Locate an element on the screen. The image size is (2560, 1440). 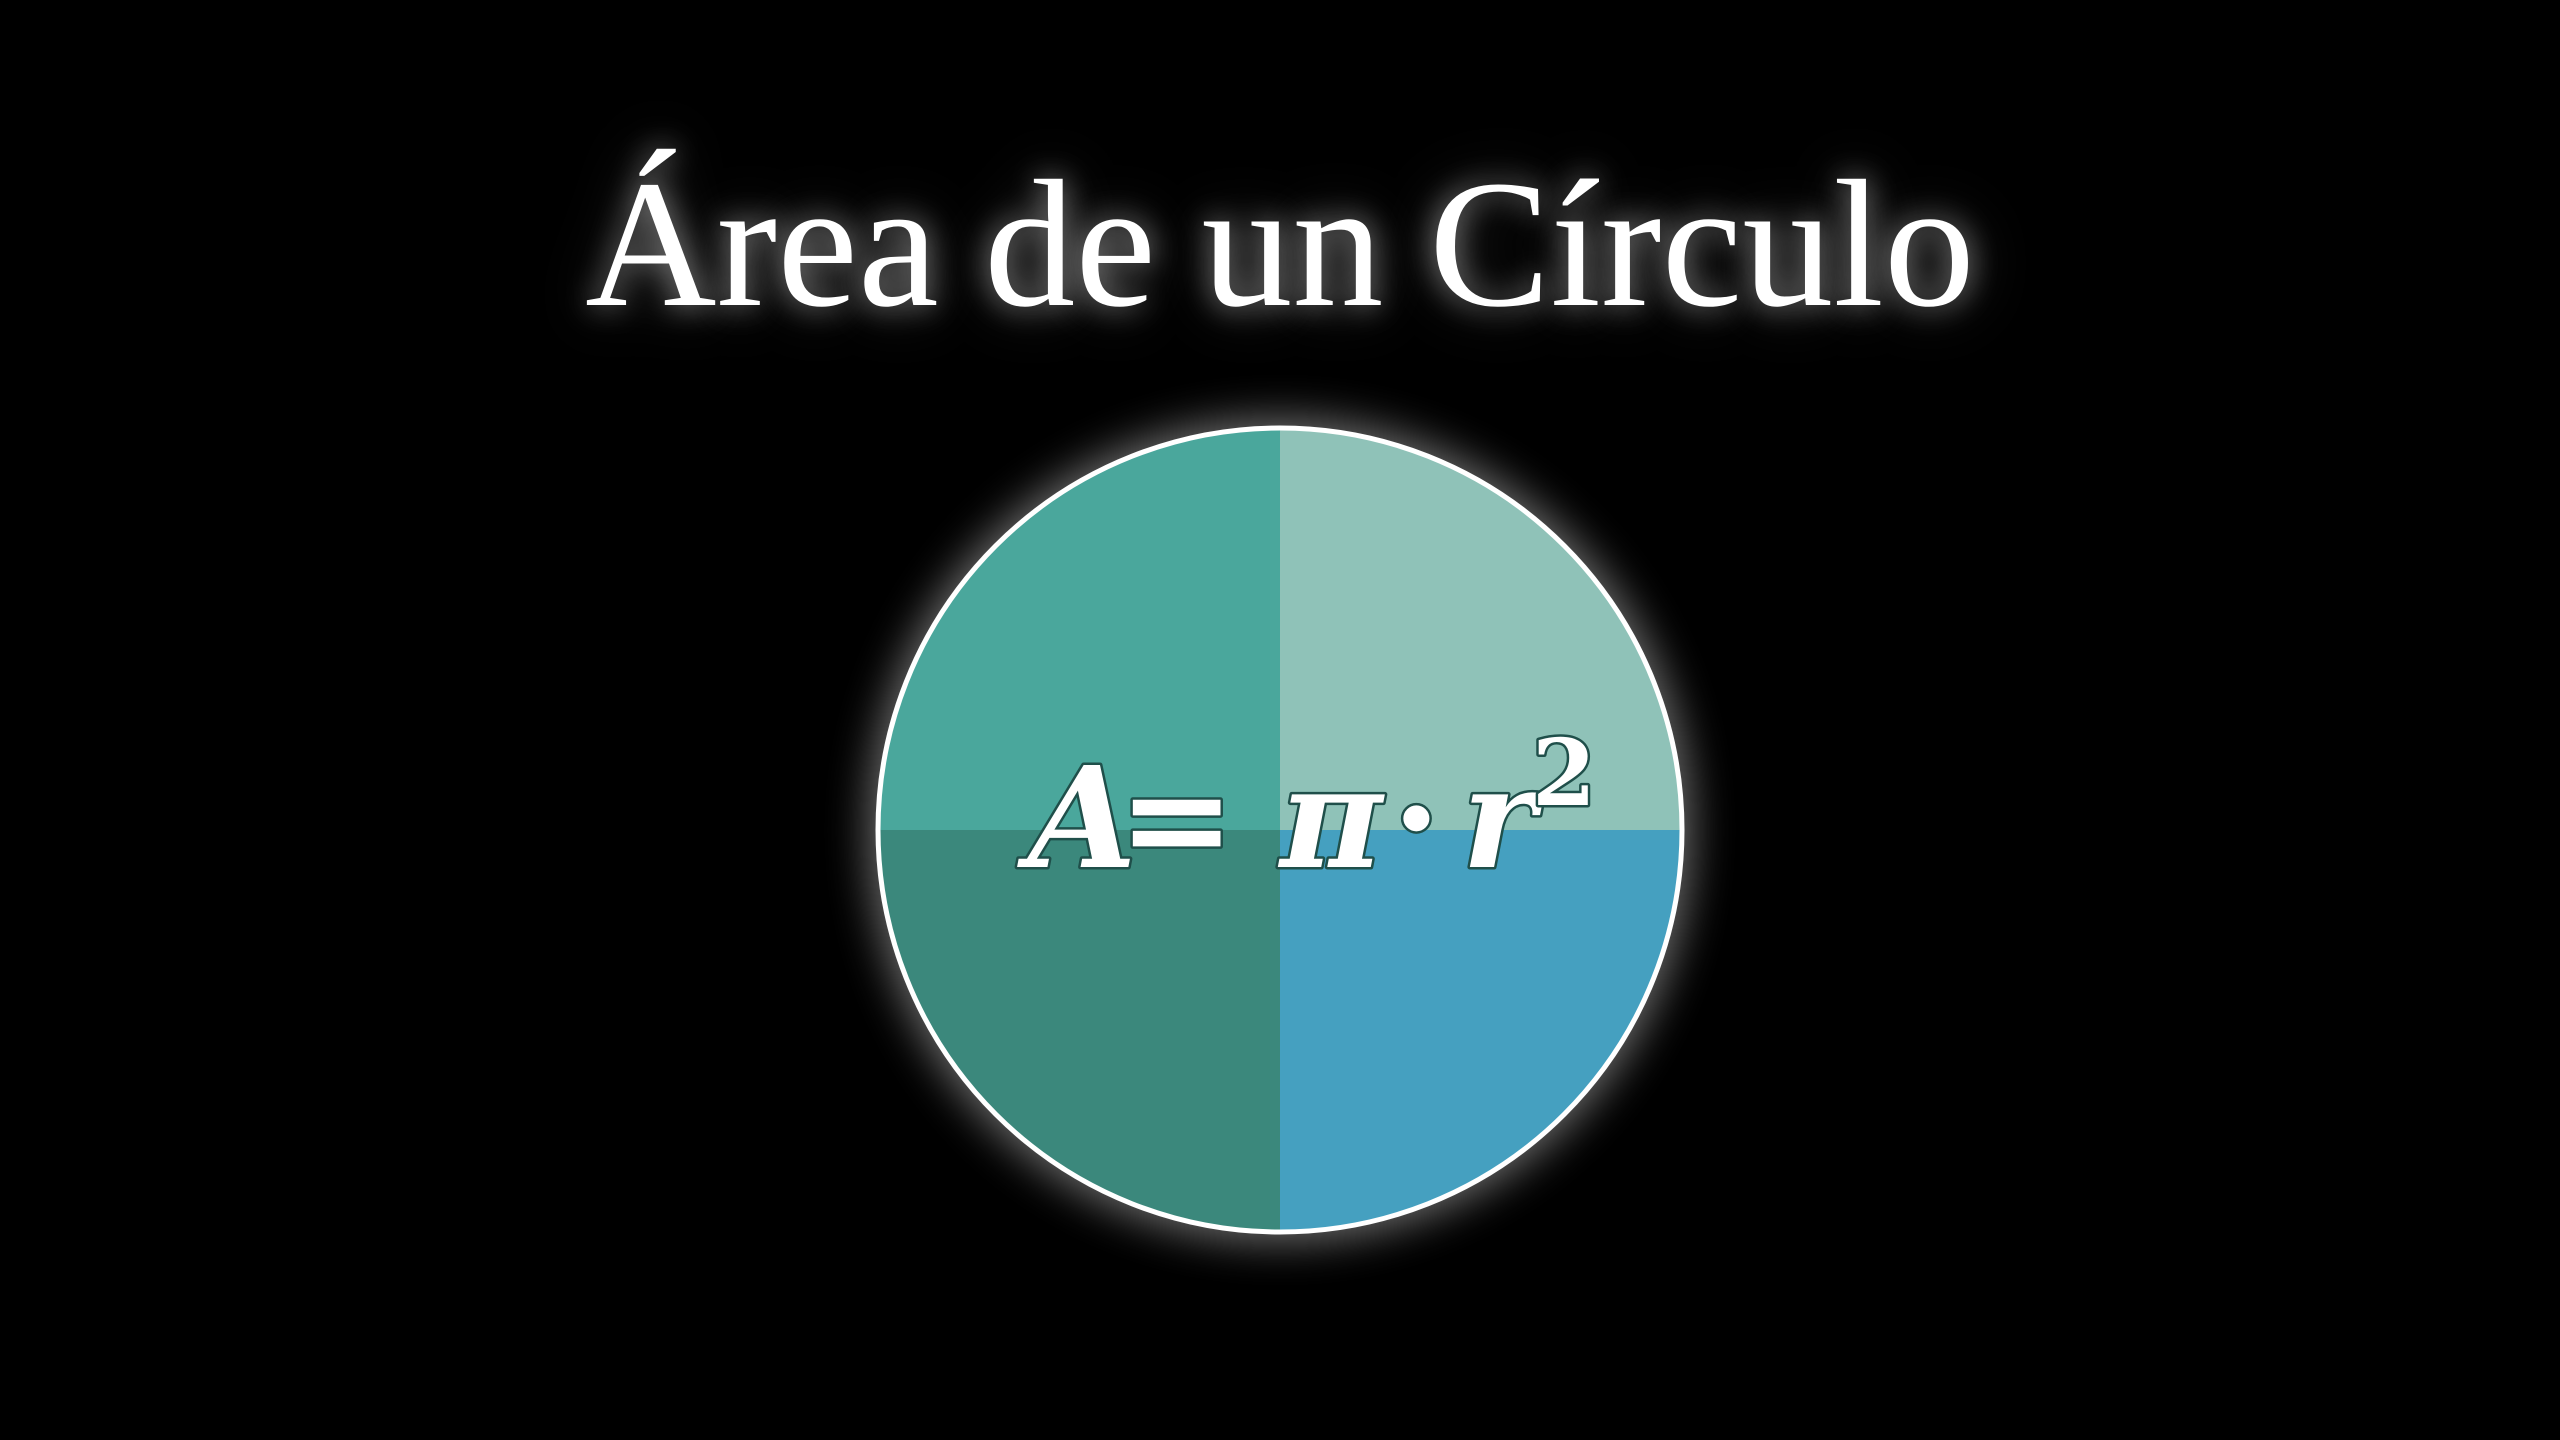
area-formula: A = π · r 2 is located at coordinates (1307, 810).